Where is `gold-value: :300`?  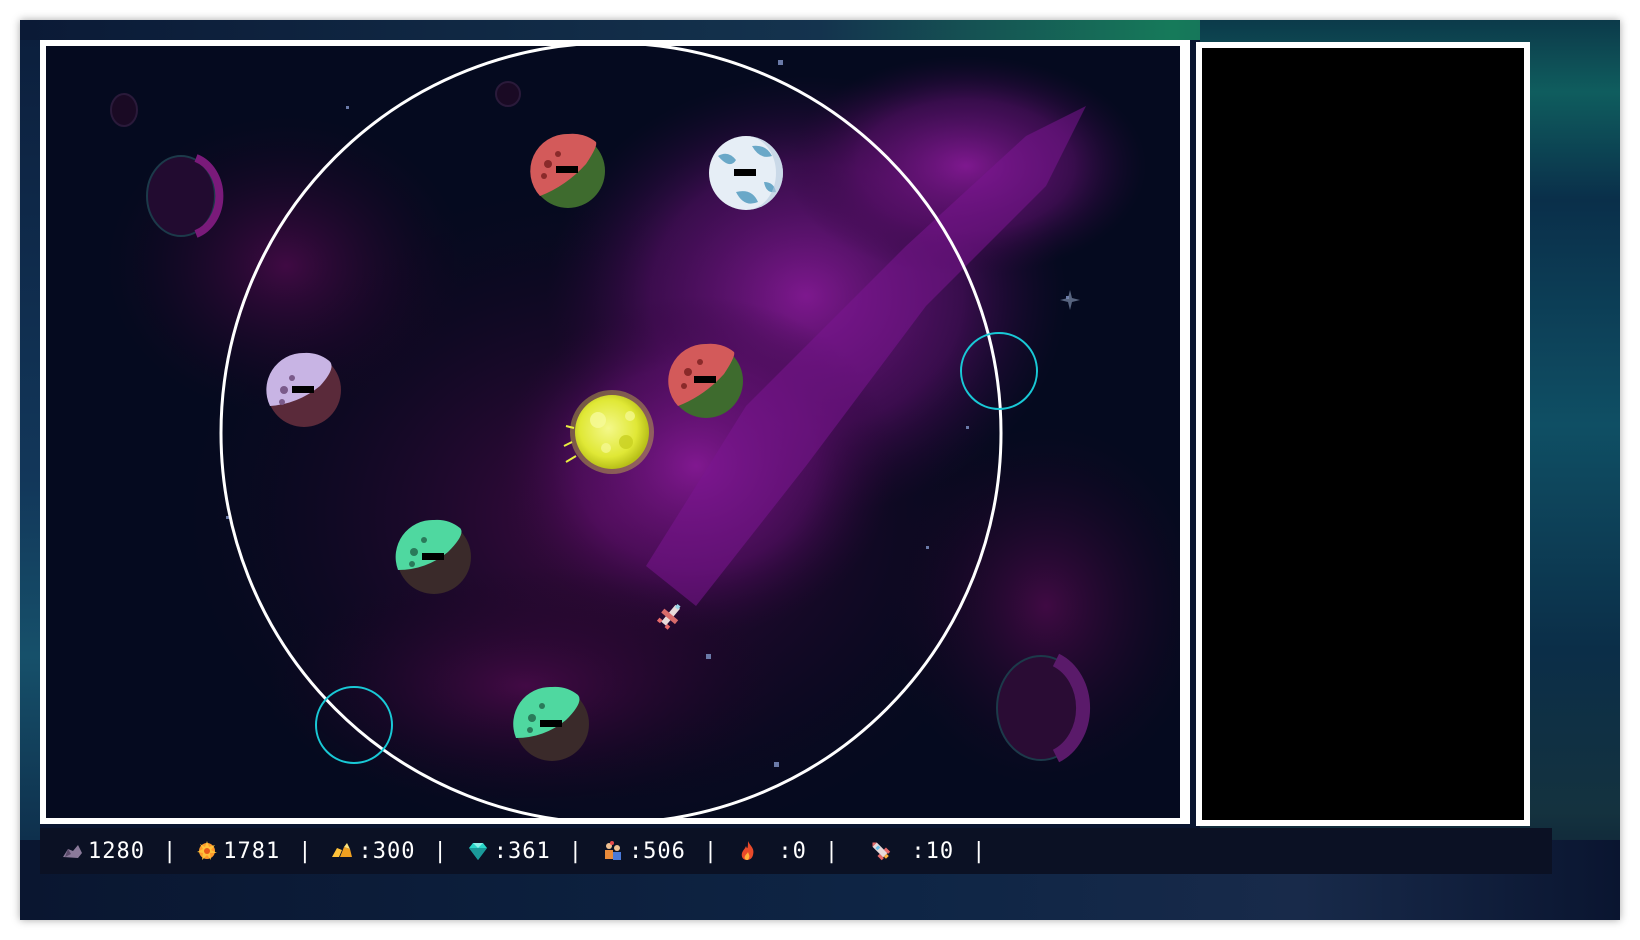
gold-value: :300 is located at coordinates (387, 851).